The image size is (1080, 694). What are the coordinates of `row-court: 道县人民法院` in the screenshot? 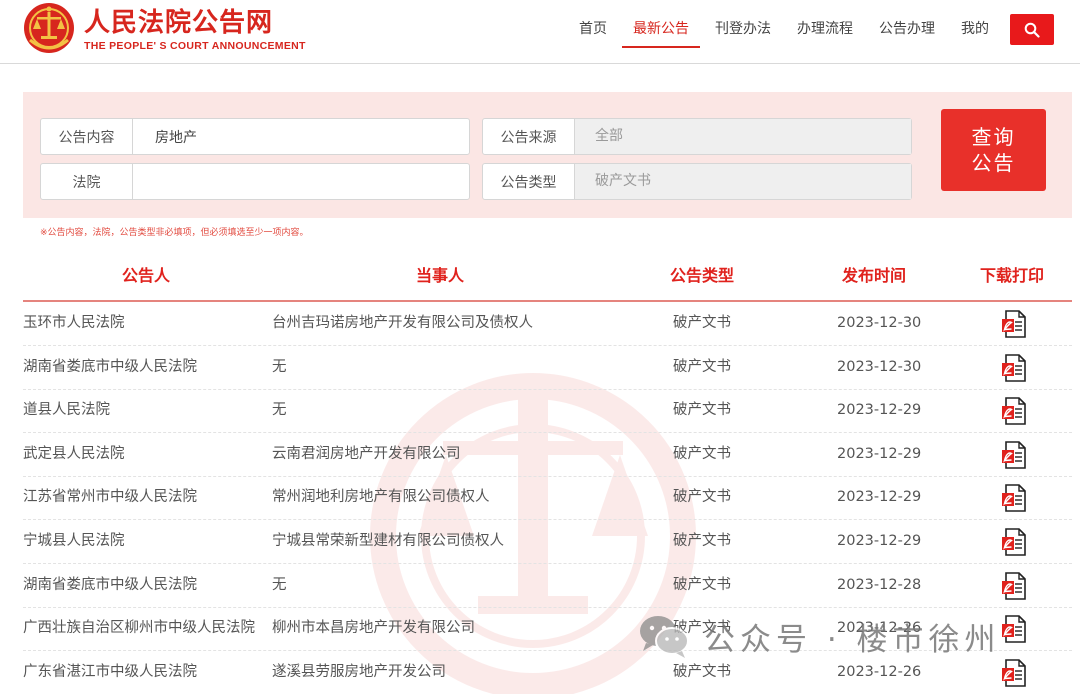 It's located at (147, 410).